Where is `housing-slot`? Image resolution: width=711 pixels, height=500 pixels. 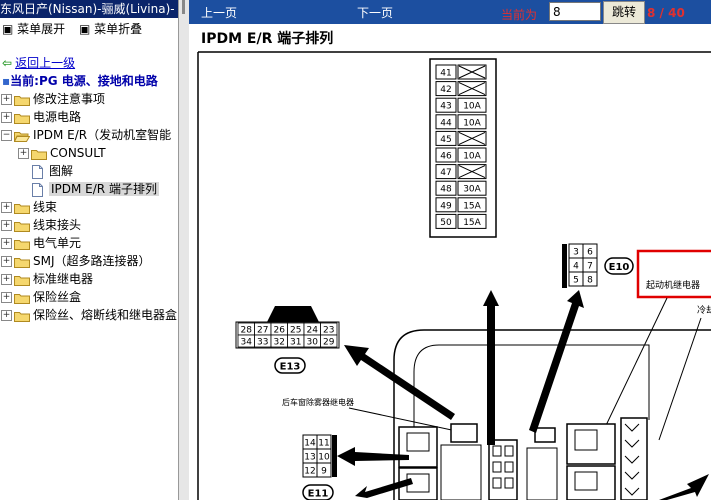
housing-slot is located at coordinates (542, 473).